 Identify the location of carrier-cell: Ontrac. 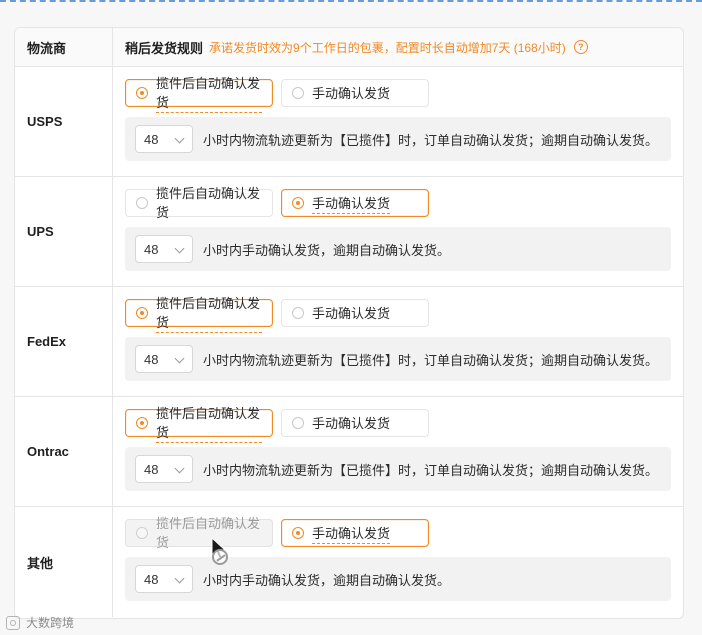
(64, 451).